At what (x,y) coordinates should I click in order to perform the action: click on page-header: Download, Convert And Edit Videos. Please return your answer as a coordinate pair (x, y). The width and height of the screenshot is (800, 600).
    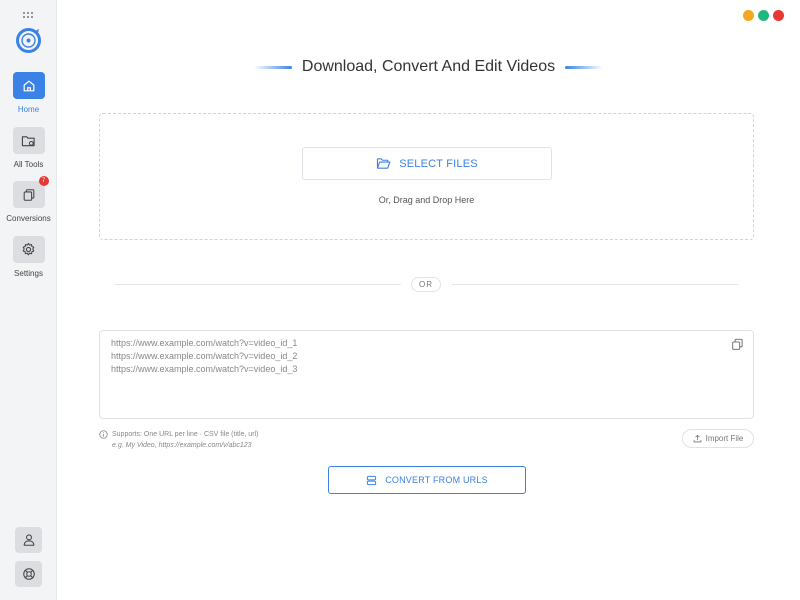
    Looking at the image, I should click on (428, 67).